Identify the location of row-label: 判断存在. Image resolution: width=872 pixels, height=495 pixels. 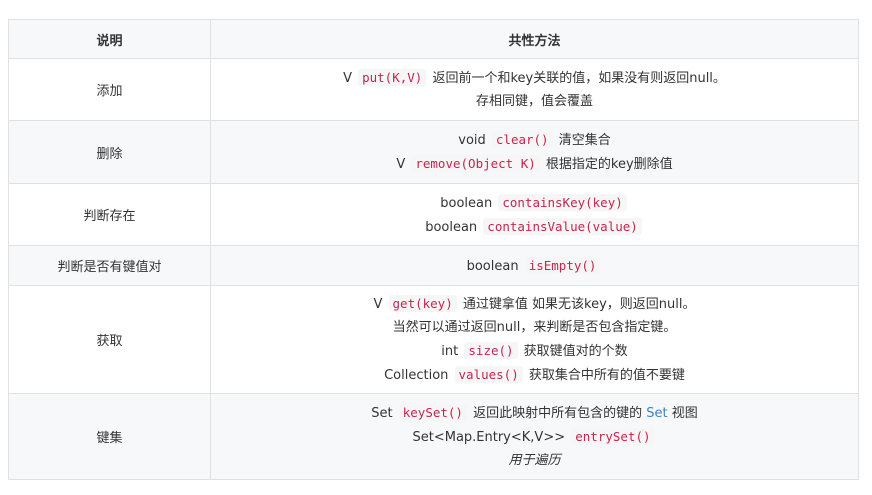
(109, 214).